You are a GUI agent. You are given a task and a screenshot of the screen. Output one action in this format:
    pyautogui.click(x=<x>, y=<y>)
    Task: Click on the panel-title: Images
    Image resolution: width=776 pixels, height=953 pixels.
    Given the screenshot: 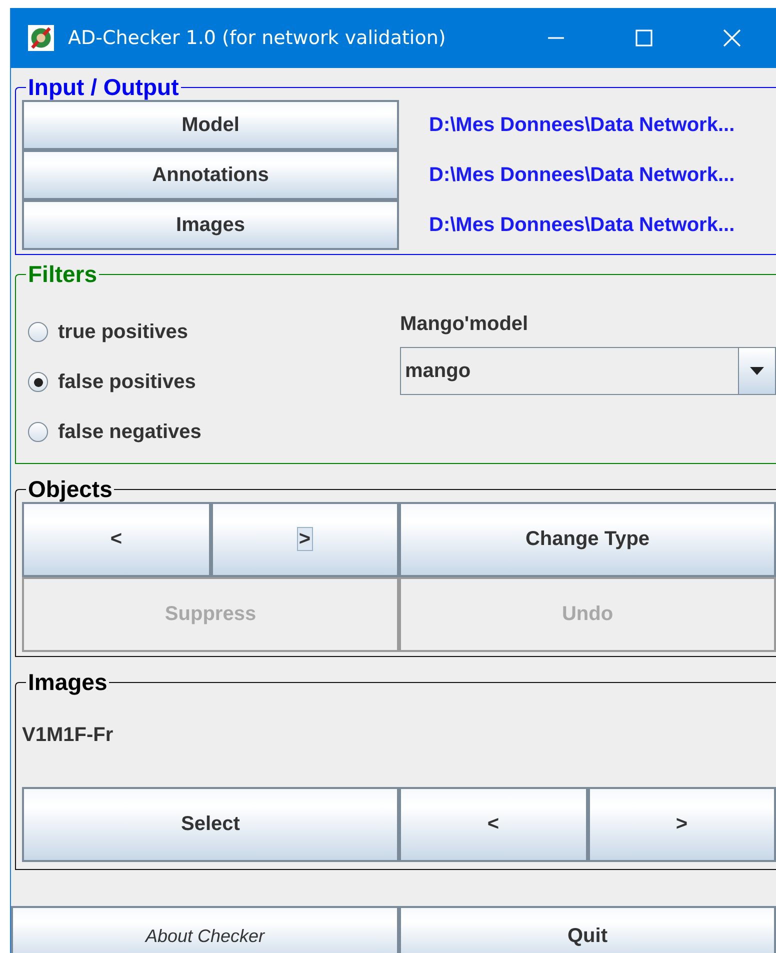 What is the action you would take?
    pyautogui.click(x=67, y=682)
    